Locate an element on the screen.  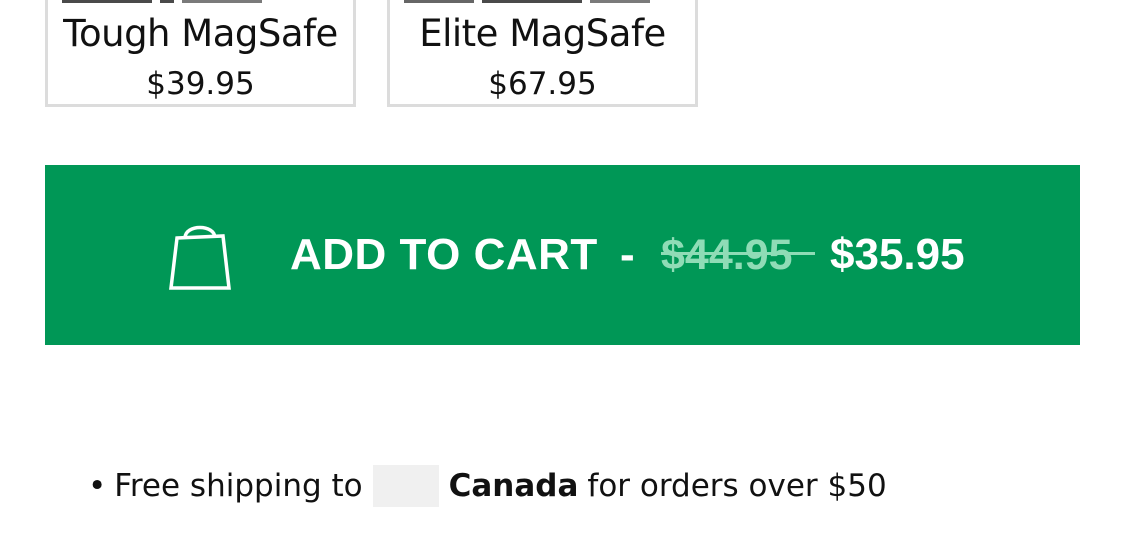
variant-name: Tough MagSafe is located at coordinates (200, 33).